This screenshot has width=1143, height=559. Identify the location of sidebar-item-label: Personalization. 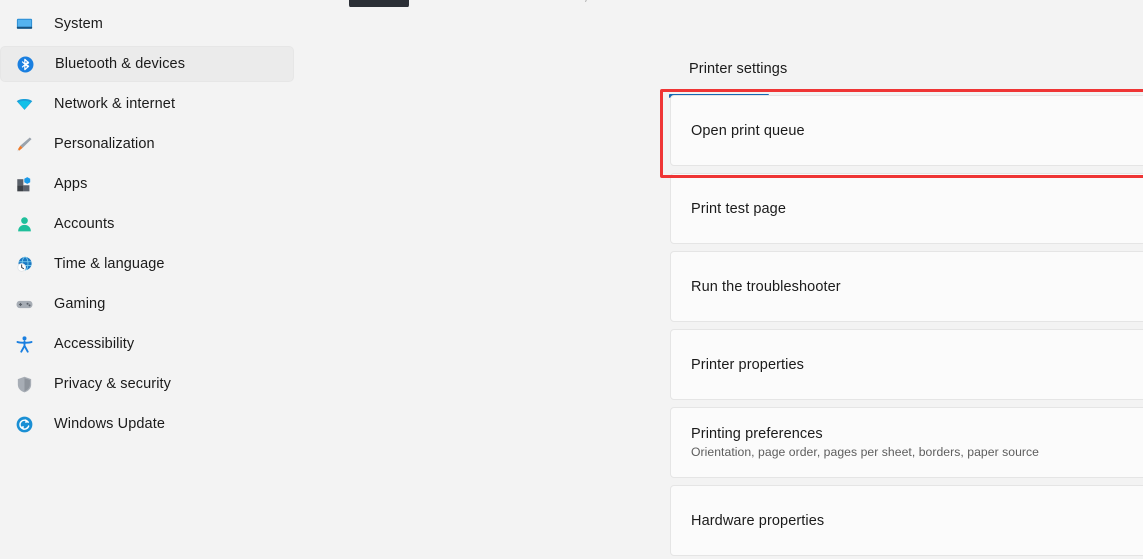
(104, 144).